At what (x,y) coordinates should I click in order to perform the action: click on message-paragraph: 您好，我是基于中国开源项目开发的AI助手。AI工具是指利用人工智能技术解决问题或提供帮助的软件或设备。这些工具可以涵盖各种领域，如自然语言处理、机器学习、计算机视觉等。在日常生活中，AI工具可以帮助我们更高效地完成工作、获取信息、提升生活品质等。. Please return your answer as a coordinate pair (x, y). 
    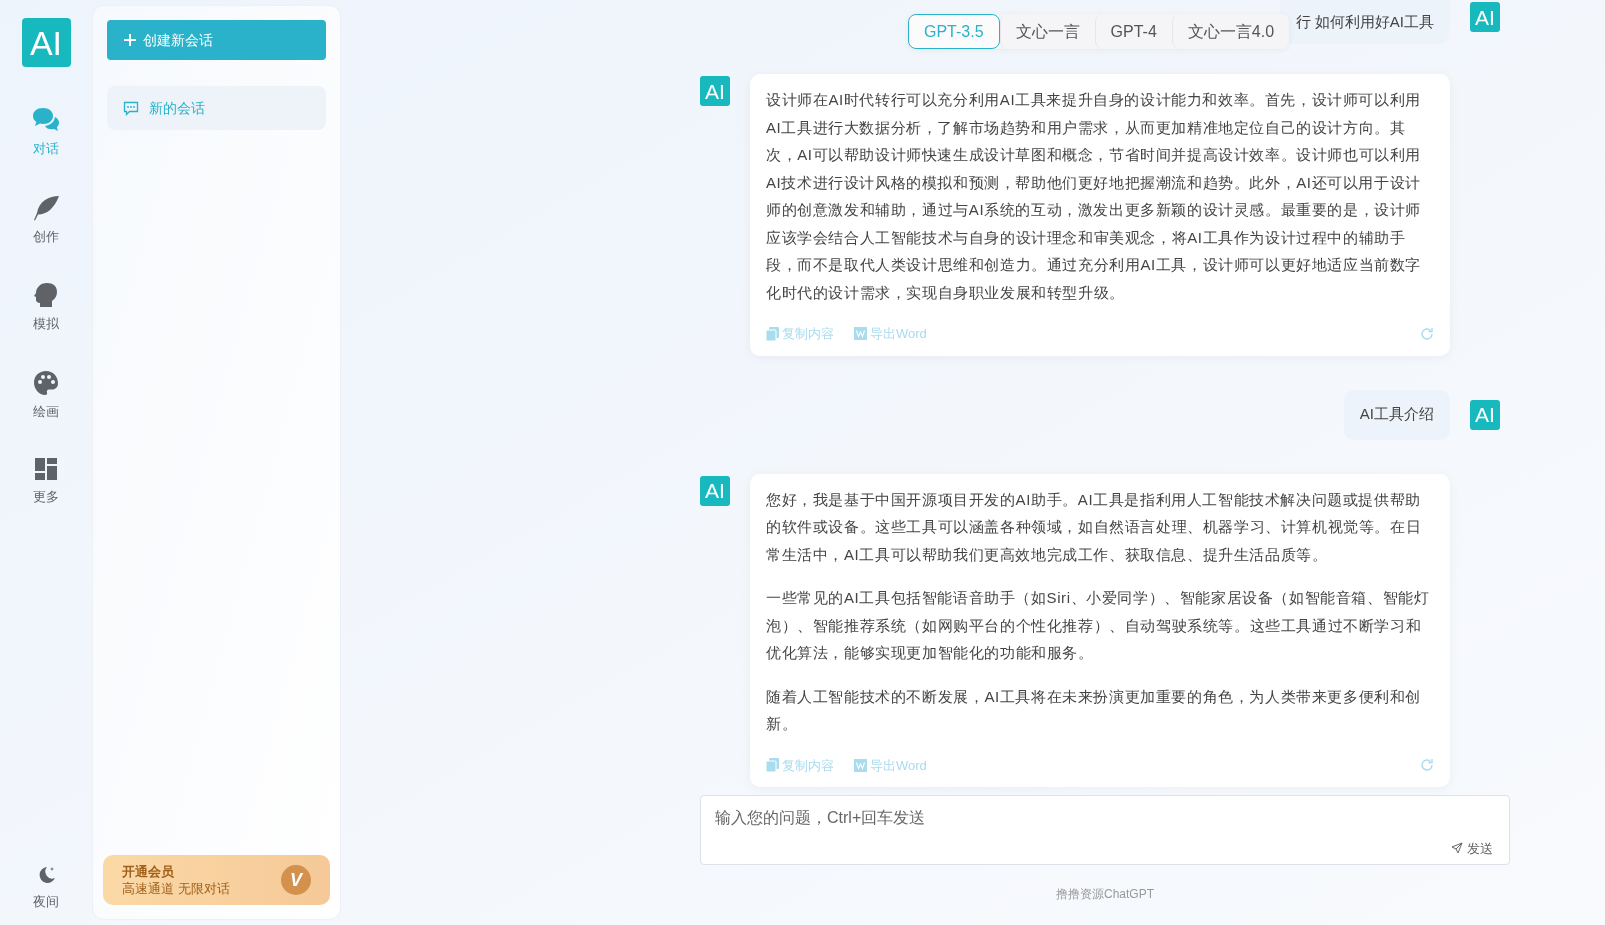
    Looking at the image, I should click on (1094, 527).